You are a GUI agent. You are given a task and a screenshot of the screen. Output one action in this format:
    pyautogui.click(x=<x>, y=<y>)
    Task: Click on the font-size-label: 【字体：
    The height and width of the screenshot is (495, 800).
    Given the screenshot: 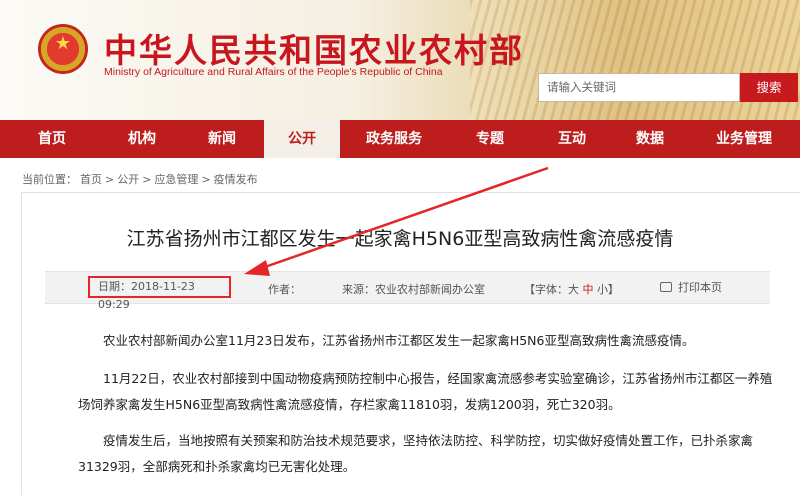 What is the action you would take?
    pyautogui.click(x=546, y=289)
    